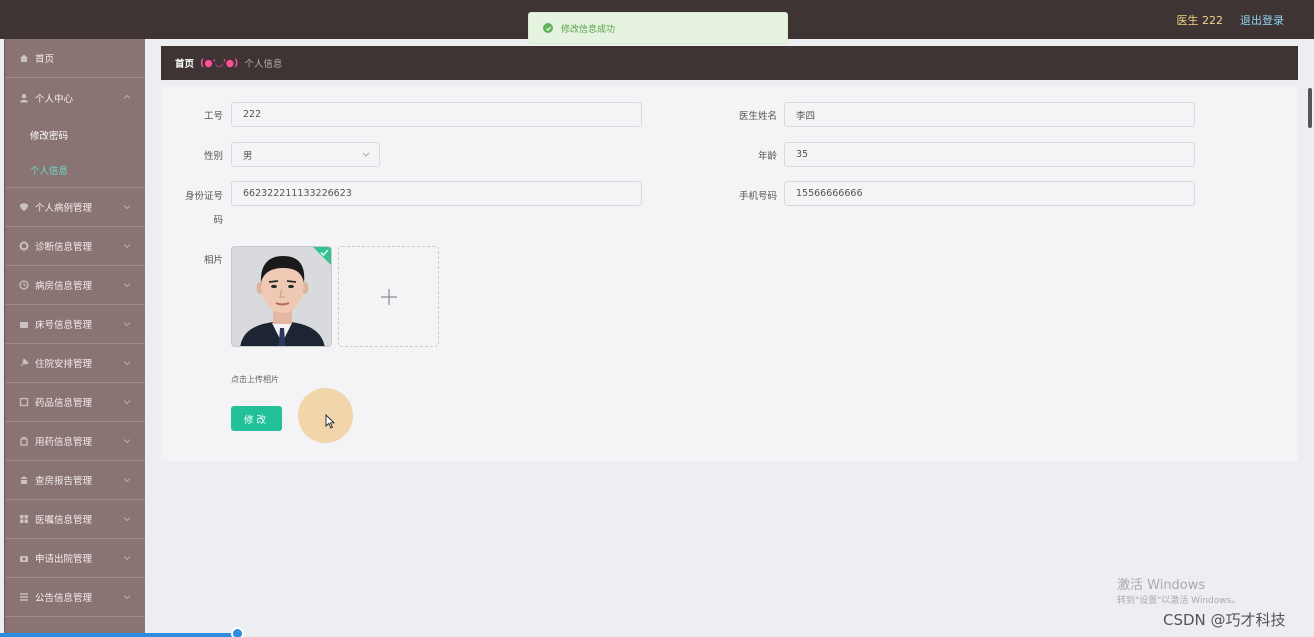 This screenshot has width=1314, height=637. What do you see at coordinates (64, 286) in the screenshot?
I see `sidebar-item-label: 病房信息管理` at bounding box center [64, 286].